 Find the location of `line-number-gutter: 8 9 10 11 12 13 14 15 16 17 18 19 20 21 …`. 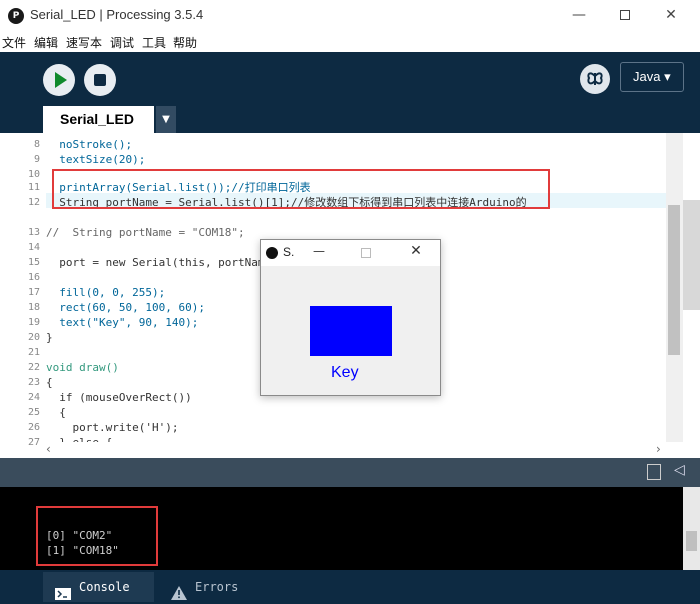

line-number-gutter: 8 9 10 11 12 13 14 15 16 17 18 19 20 21 … is located at coordinates (23, 290).